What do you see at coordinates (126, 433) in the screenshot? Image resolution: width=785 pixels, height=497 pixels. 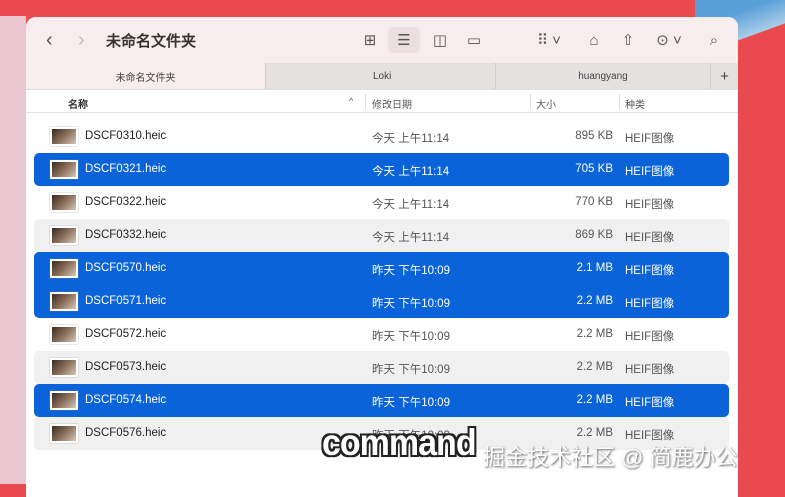 I see `file-name: DSCF0576.heic` at bounding box center [126, 433].